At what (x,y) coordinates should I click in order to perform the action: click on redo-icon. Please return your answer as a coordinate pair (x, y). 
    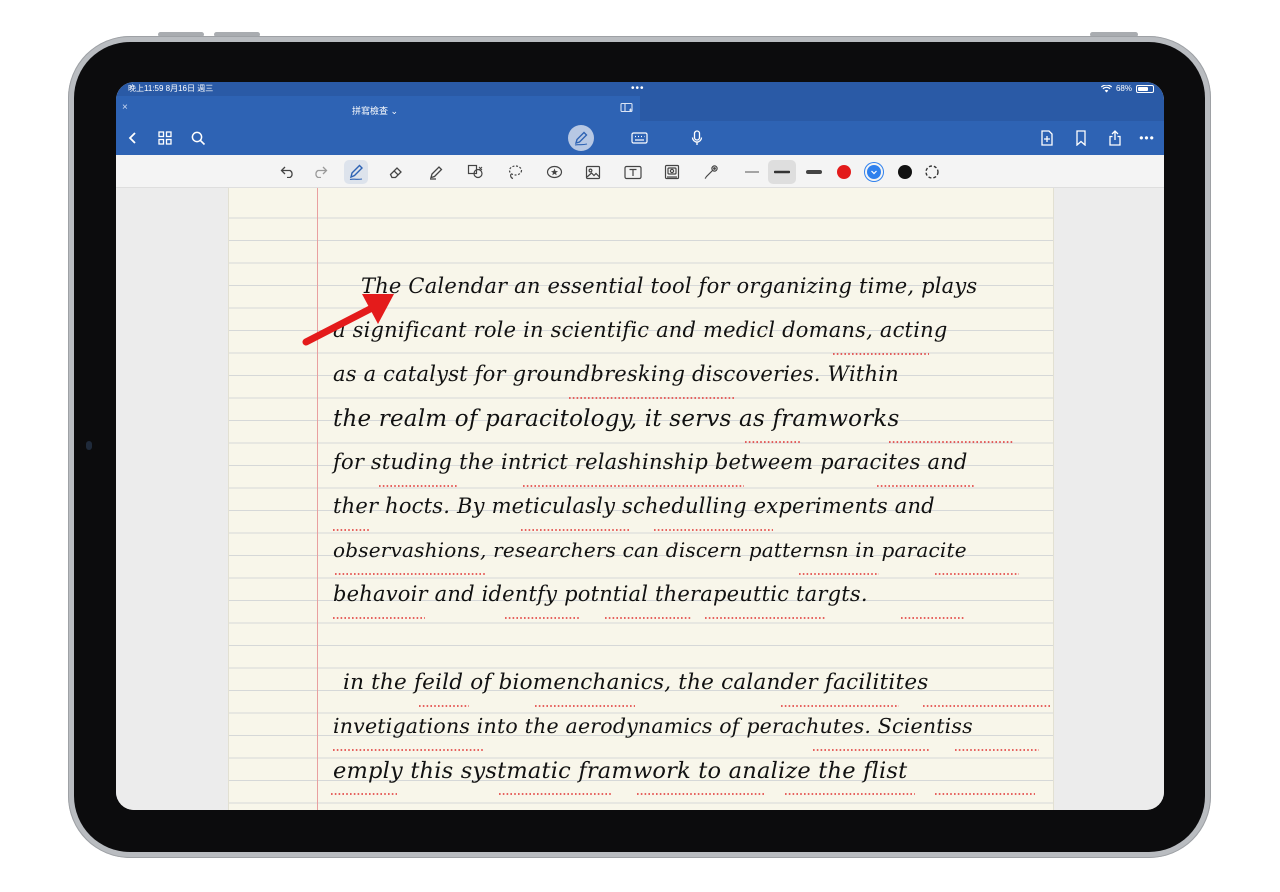
    Looking at the image, I should click on (320, 172).